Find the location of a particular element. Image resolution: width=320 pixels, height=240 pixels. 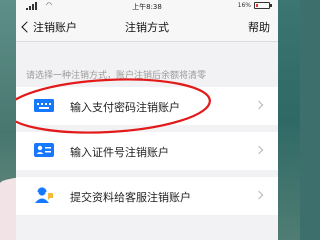

option-label: 输入证件号注销账户 is located at coordinates (119, 152).